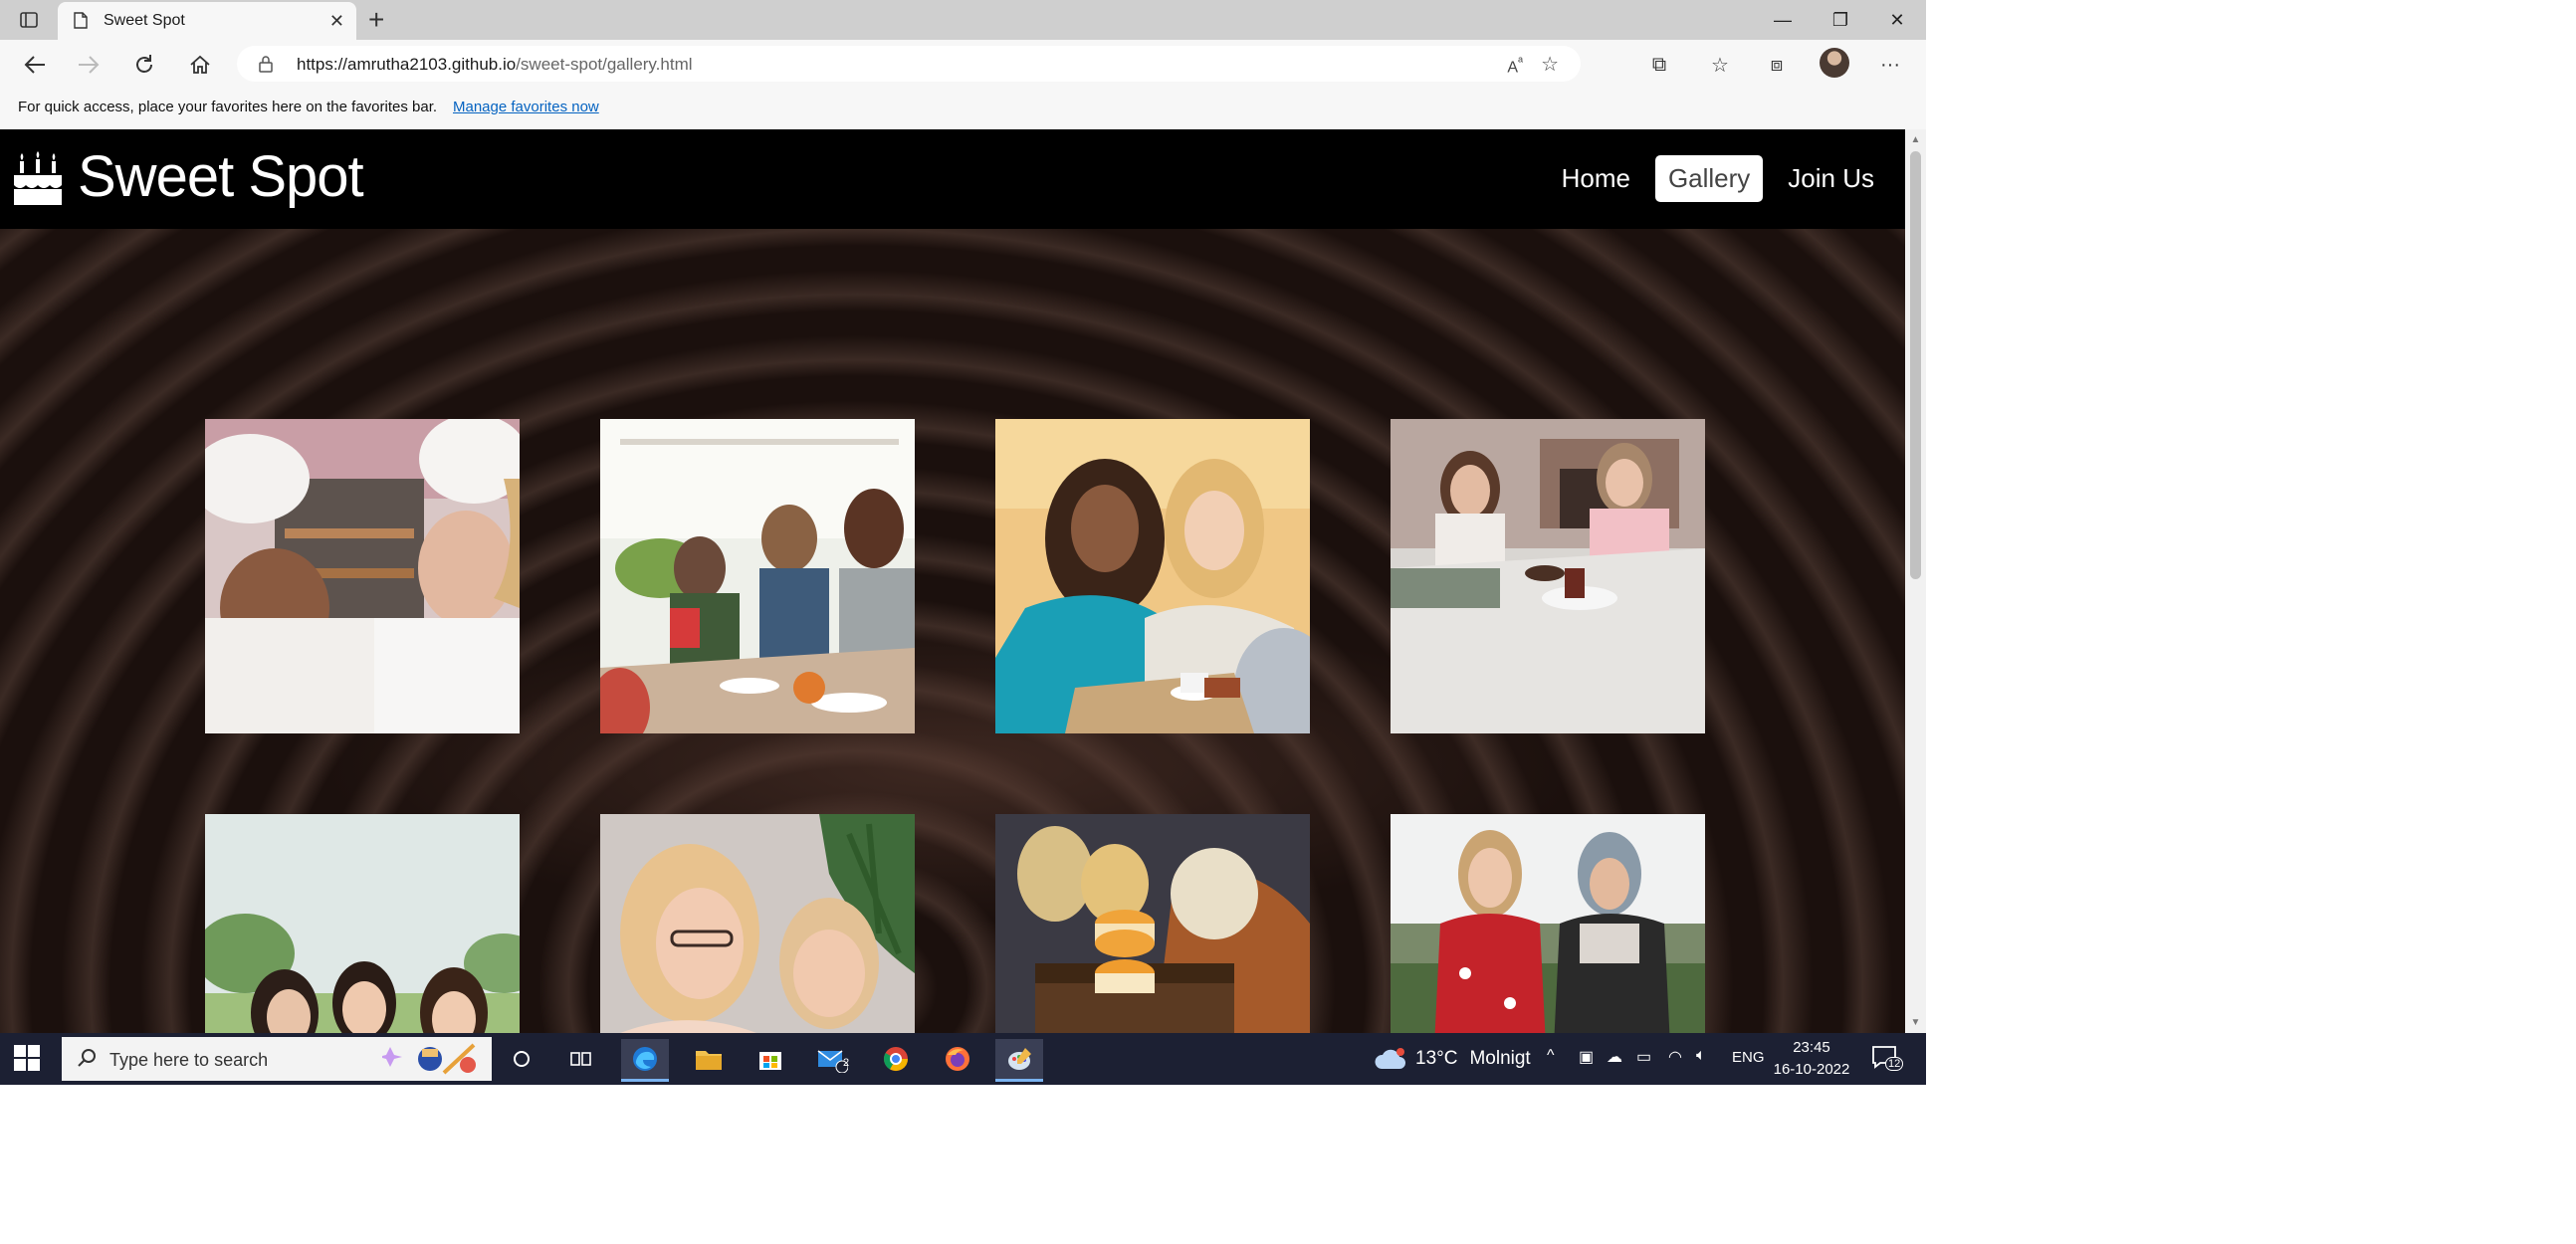 This screenshot has width=2576, height=1244. I want to click on cake-icon, so click(38, 177).